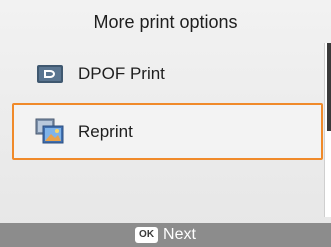 Image resolution: width=331 pixels, height=247 pixels. What do you see at coordinates (165, 22) in the screenshot?
I see `screen-title: More print options` at bounding box center [165, 22].